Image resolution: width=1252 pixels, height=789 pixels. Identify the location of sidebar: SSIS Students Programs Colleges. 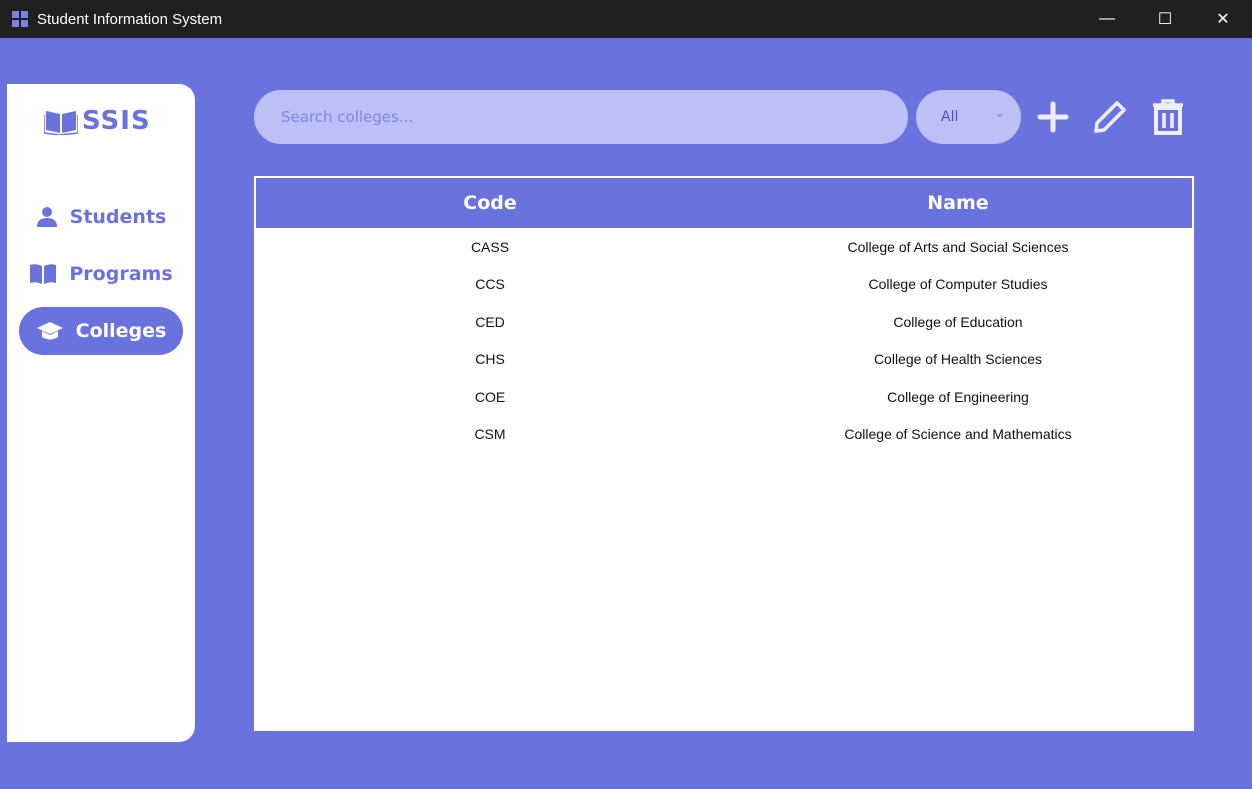
(101, 413).